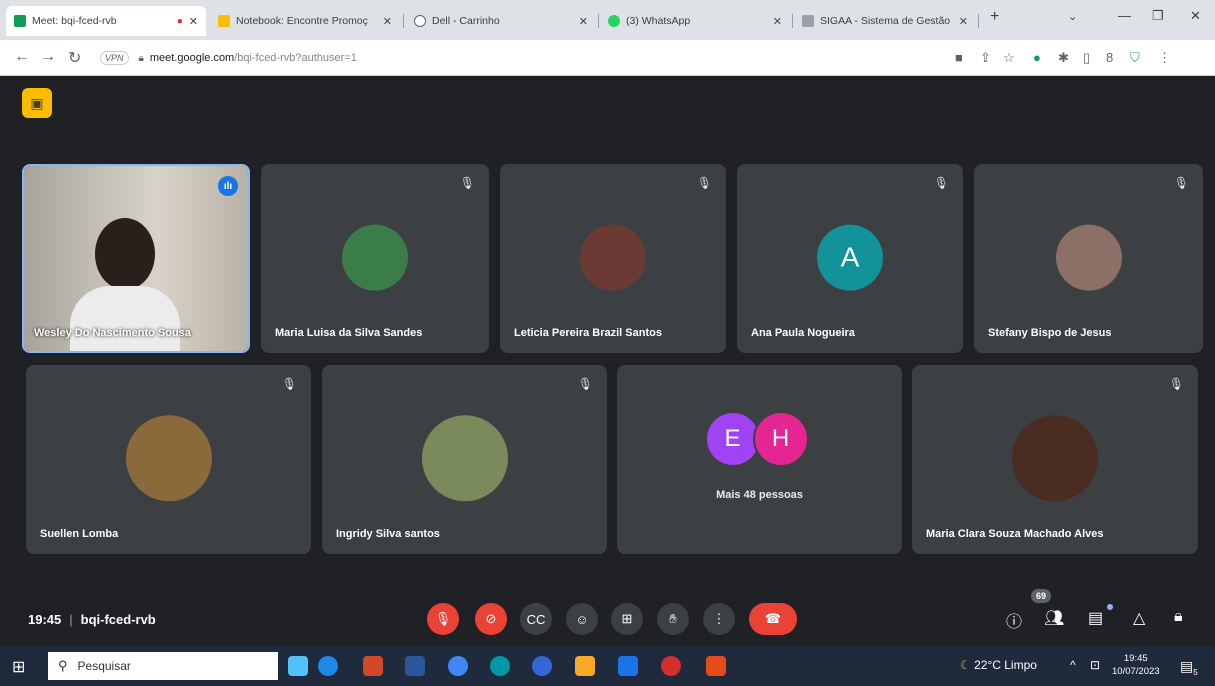 Image resolution: width=1215 pixels, height=686 pixels. I want to click on tab-sigaa: SIGAA - Sistema de Gestão ✕, so click(885, 21).